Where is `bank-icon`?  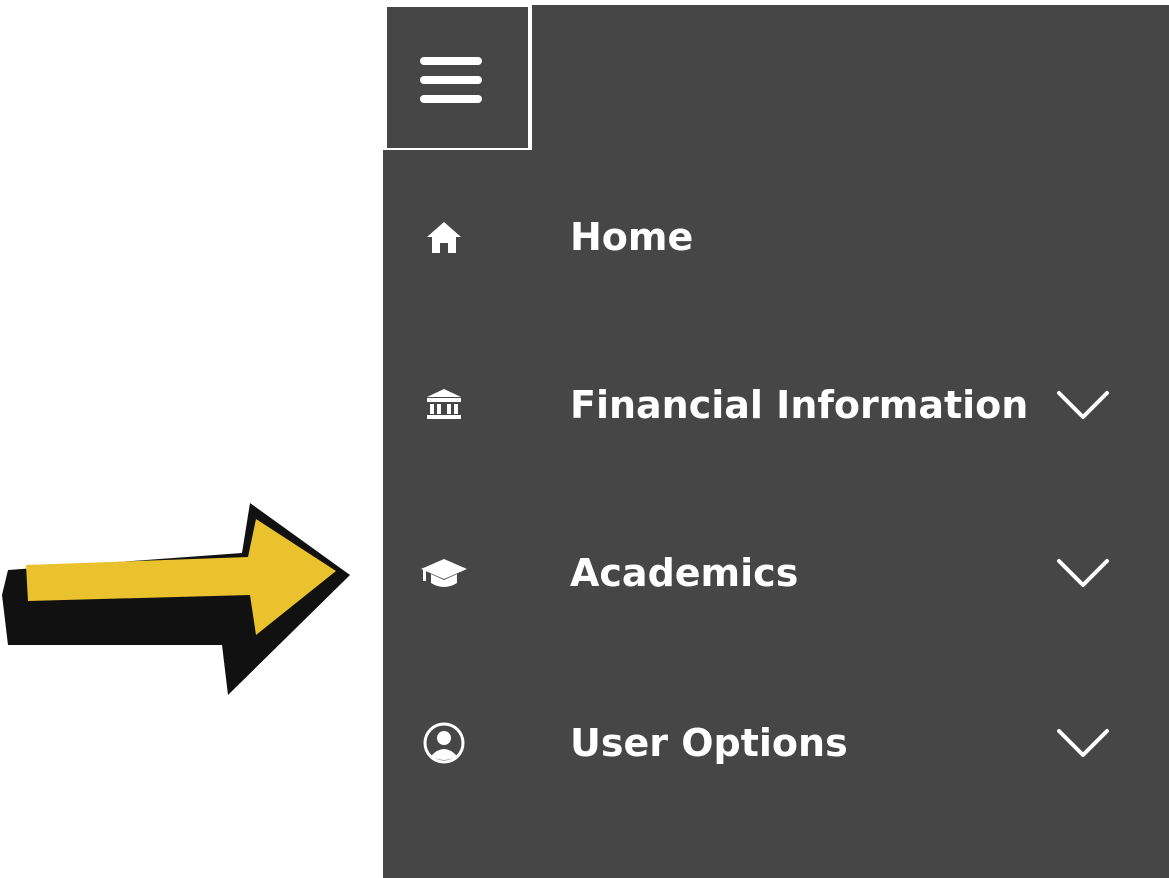
bank-icon is located at coordinates (444, 405).